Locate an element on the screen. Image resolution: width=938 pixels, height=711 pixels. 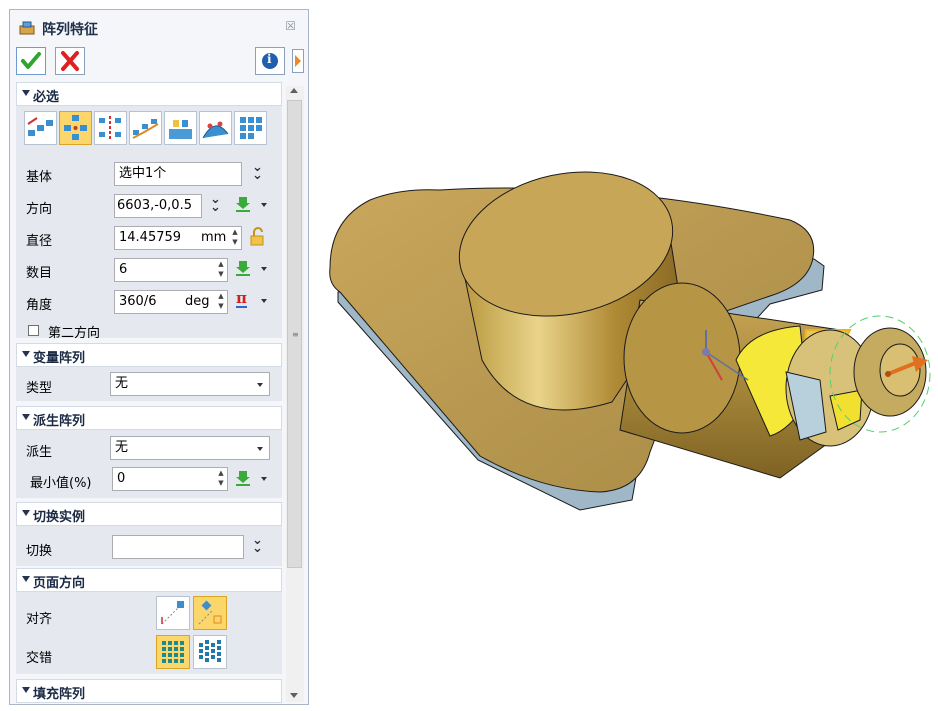
base-label: 基体 is located at coordinates (39, 177).